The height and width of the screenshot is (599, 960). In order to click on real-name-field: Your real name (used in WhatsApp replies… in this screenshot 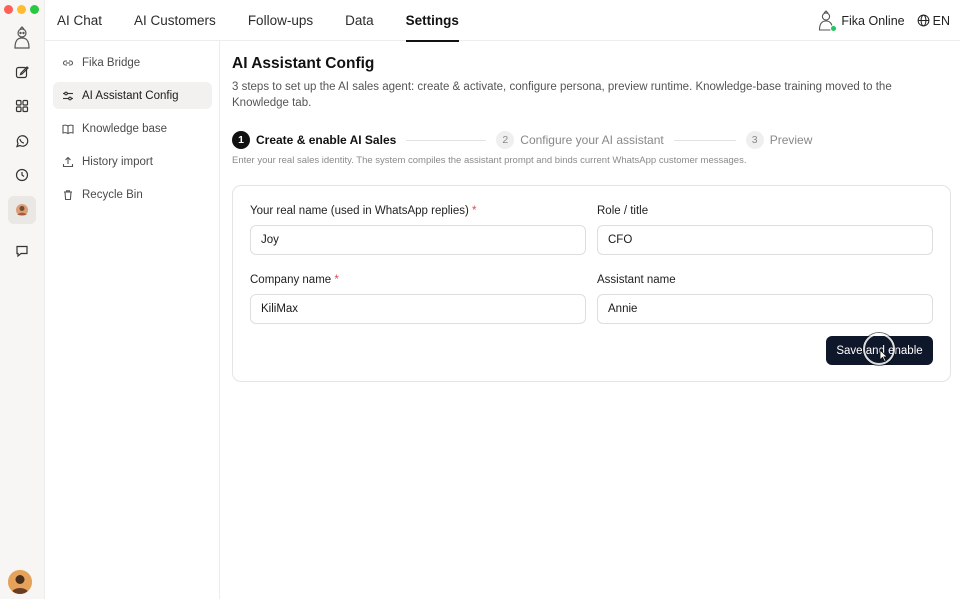, I will do `click(418, 230)`.